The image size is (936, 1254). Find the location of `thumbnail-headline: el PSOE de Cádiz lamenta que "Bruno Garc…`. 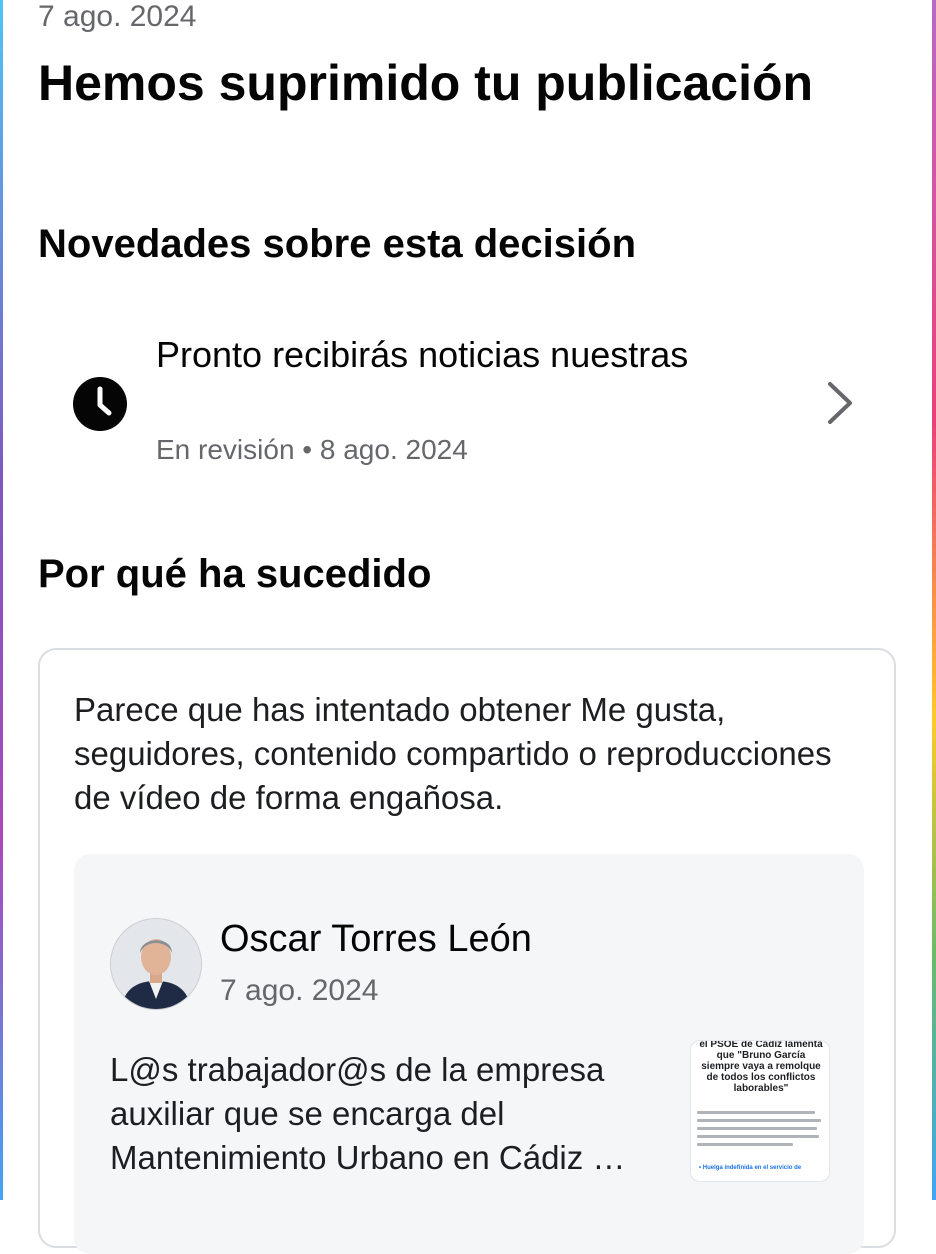

thumbnail-headline: el PSOE de Cádiz lamenta que "Bruno Garc… is located at coordinates (761, 1067).